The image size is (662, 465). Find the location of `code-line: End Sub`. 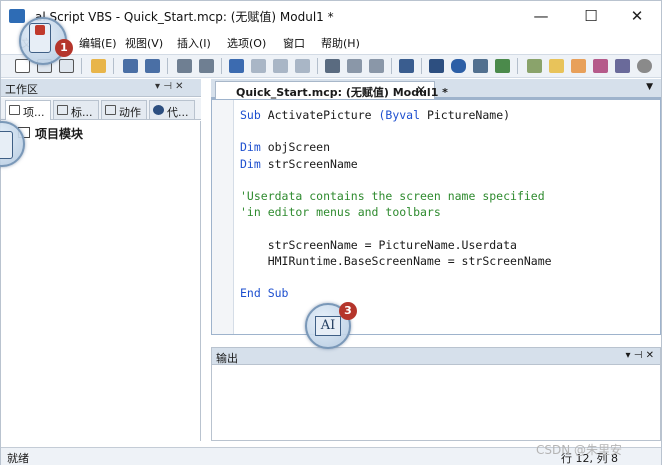

code-line: End Sub is located at coordinates (396, 293).